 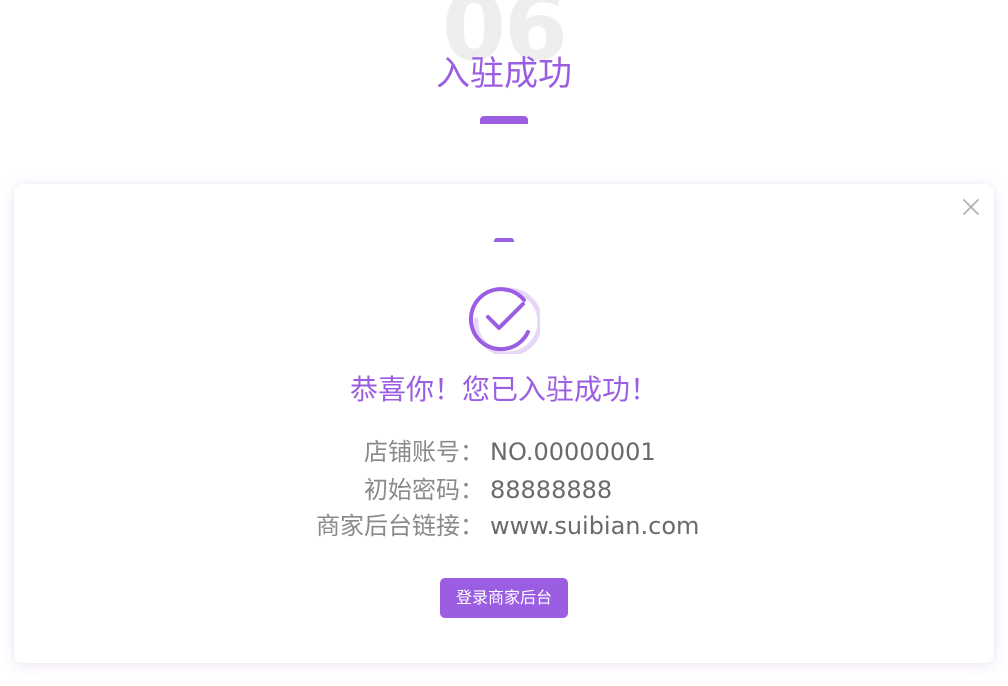 What do you see at coordinates (594, 526) in the screenshot?
I see `backend-link-value: www.suibian.com` at bounding box center [594, 526].